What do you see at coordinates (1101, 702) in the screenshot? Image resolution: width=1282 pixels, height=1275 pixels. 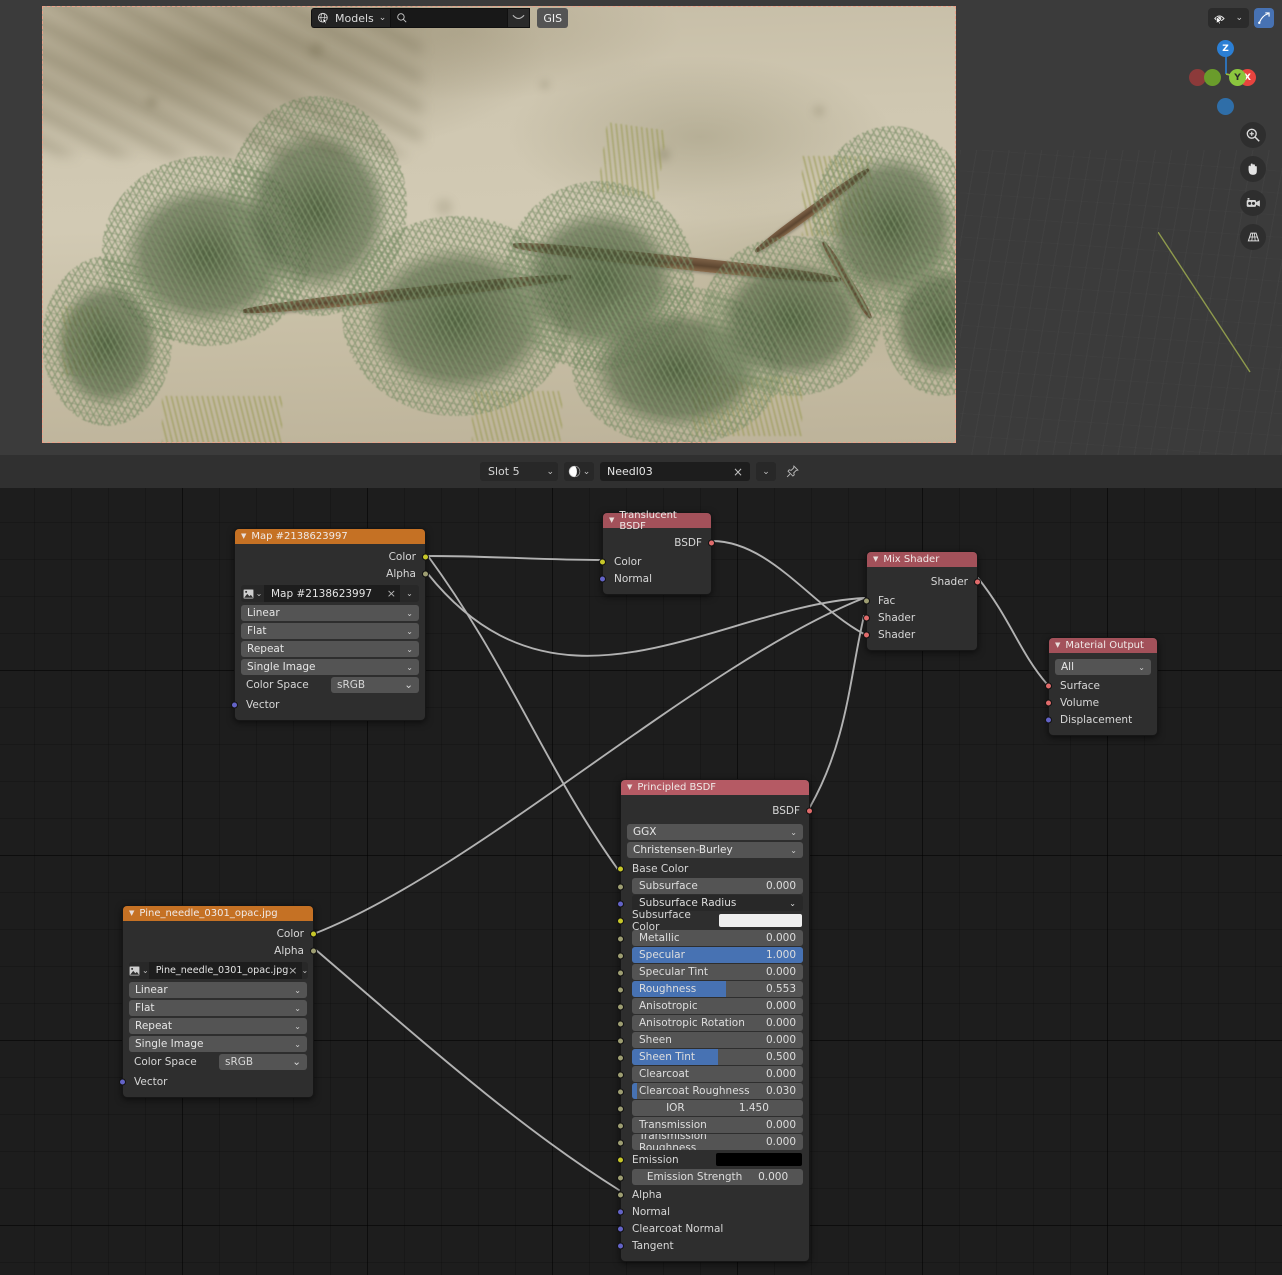 I see `node-input-volume: Volume` at bounding box center [1101, 702].